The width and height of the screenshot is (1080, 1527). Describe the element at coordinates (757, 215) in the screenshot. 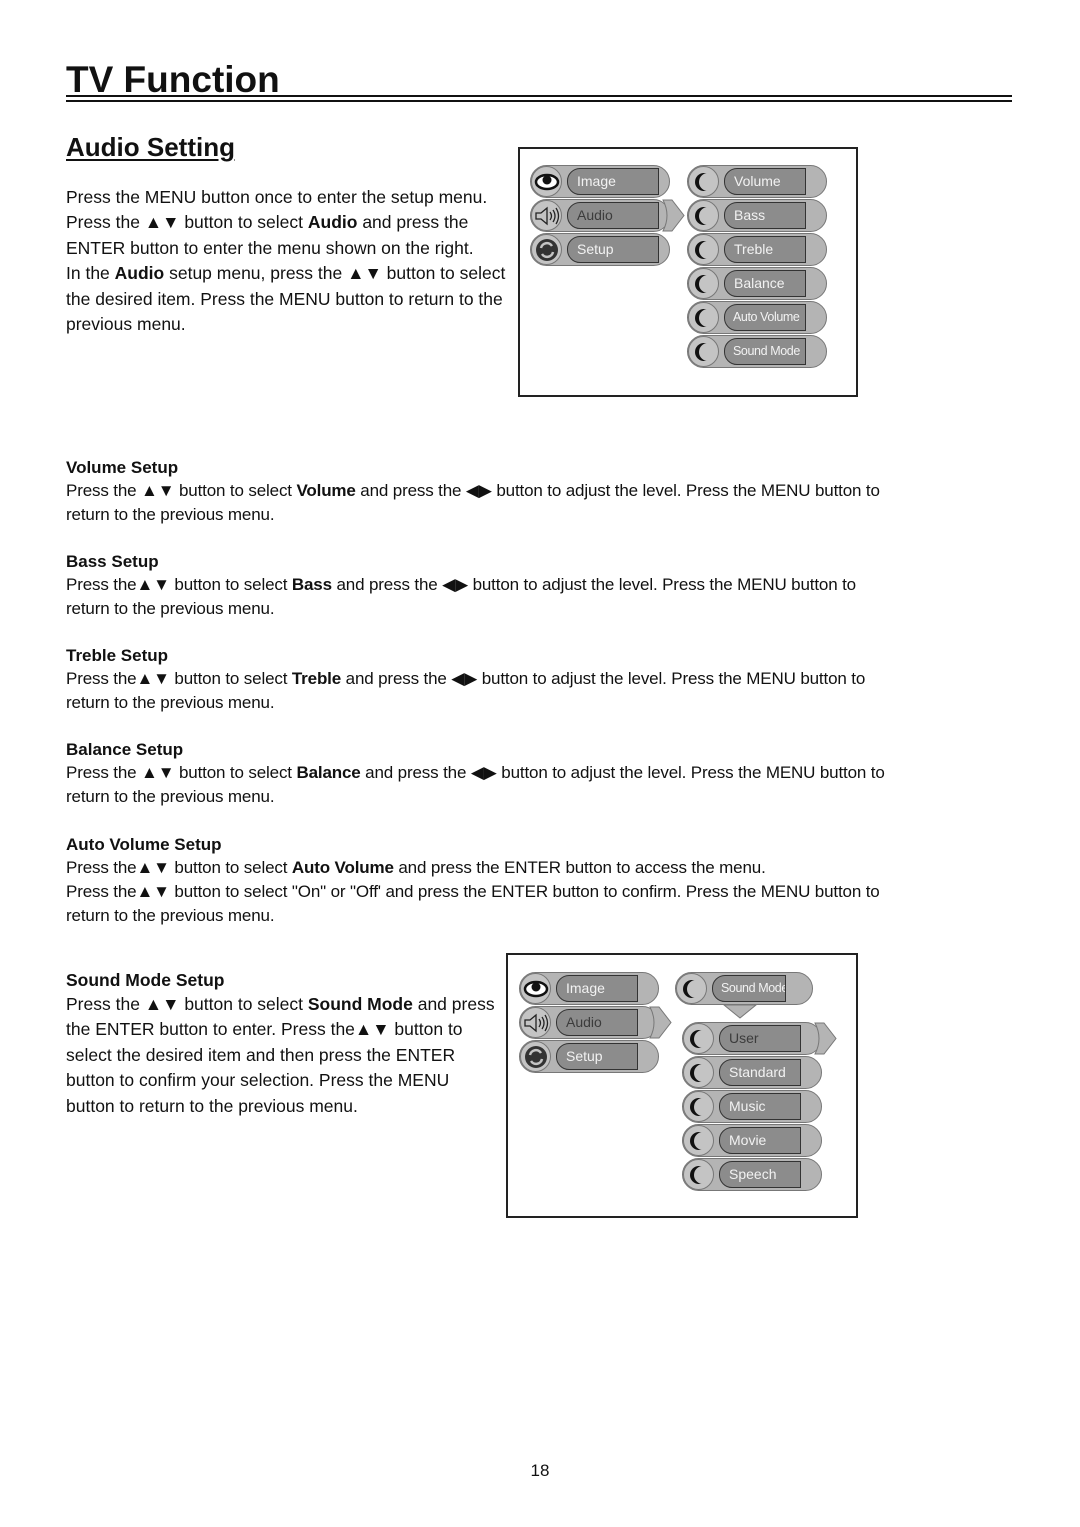

I see `menu-item-bass: Bass` at that location.